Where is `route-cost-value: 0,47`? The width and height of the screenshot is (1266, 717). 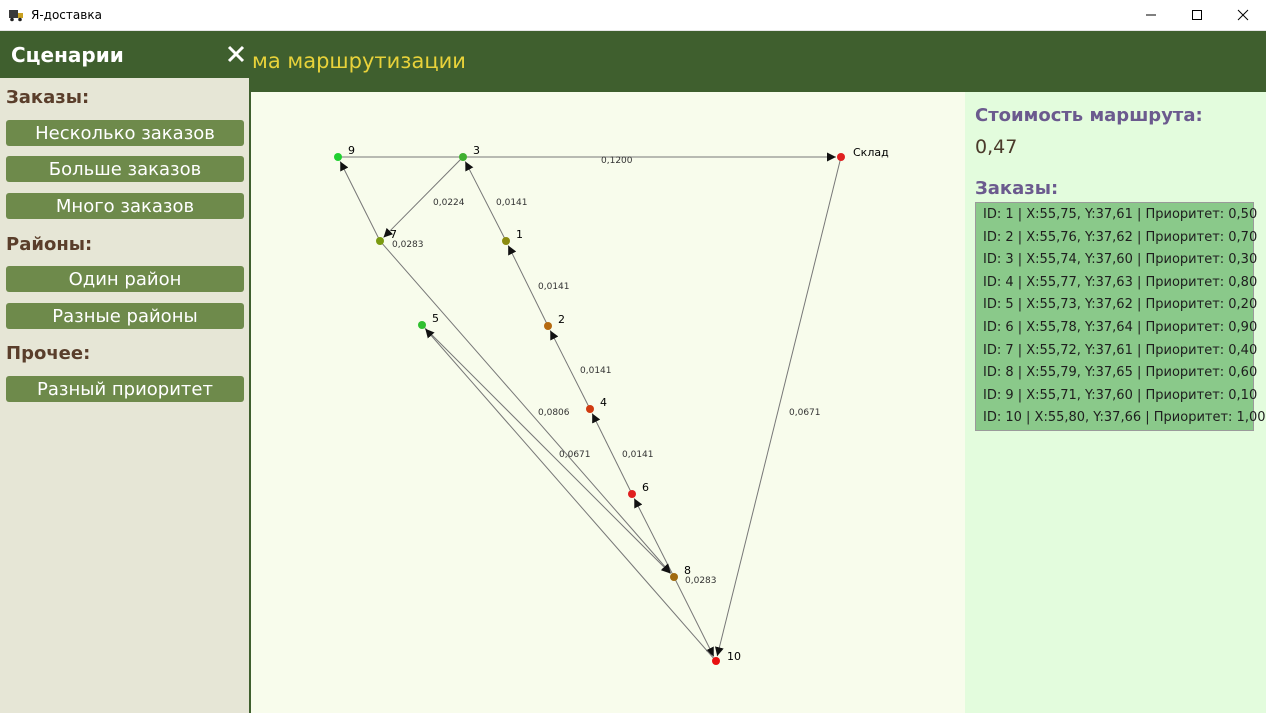 route-cost-value: 0,47 is located at coordinates (996, 147).